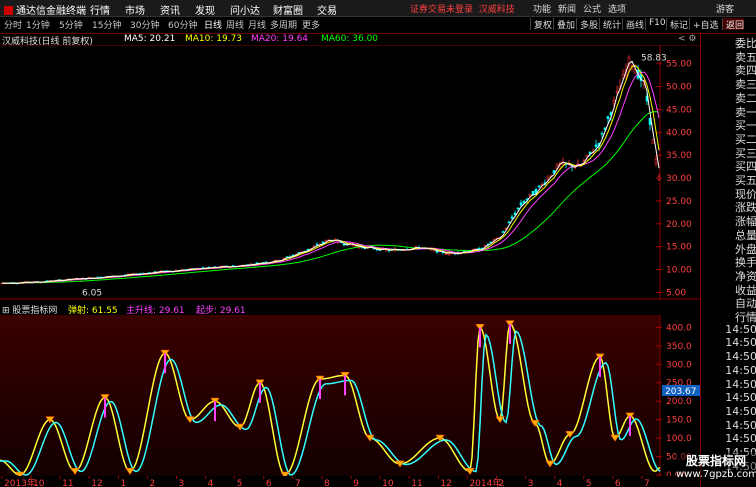 The width and height of the screenshot is (756, 487). I want to click on time-tick-label: 8, so click(327, 483).